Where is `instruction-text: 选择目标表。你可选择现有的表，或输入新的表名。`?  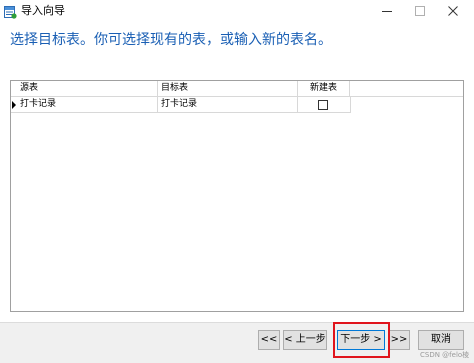 instruction-text: 选择目标表。你可选择现有的表，或输入新的表名。 is located at coordinates (171, 40).